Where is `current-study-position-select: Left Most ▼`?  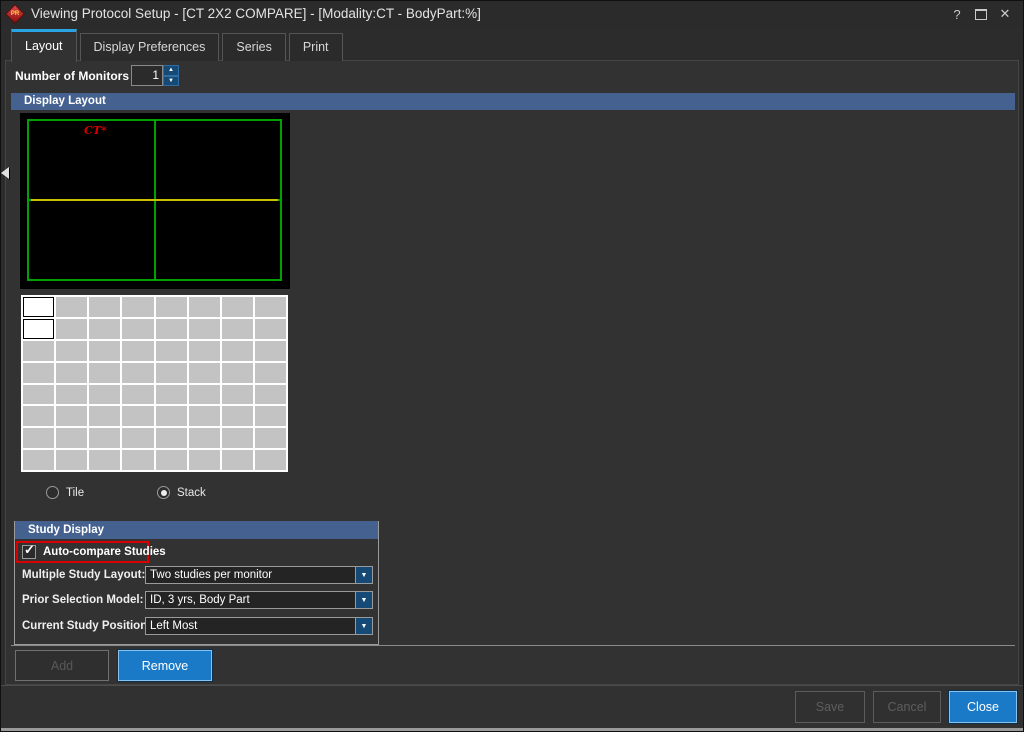
current-study-position-select: Left Most ▼ is located at coordinates (259, 626).